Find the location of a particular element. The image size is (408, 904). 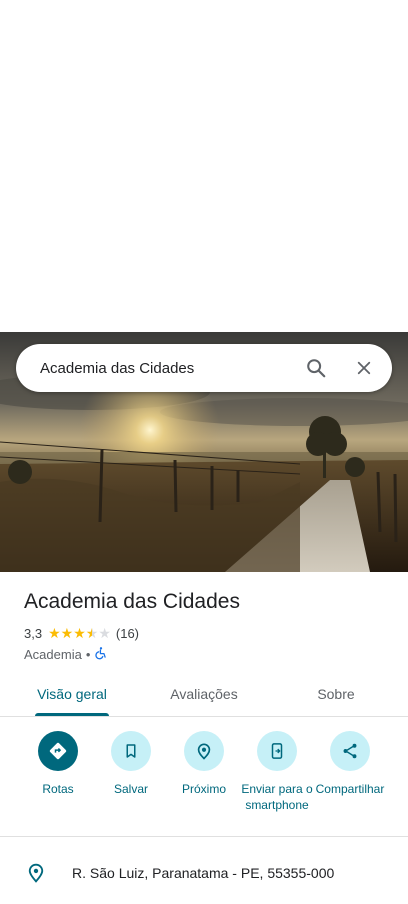

nearby-icon is located at coordinates (204, 751).